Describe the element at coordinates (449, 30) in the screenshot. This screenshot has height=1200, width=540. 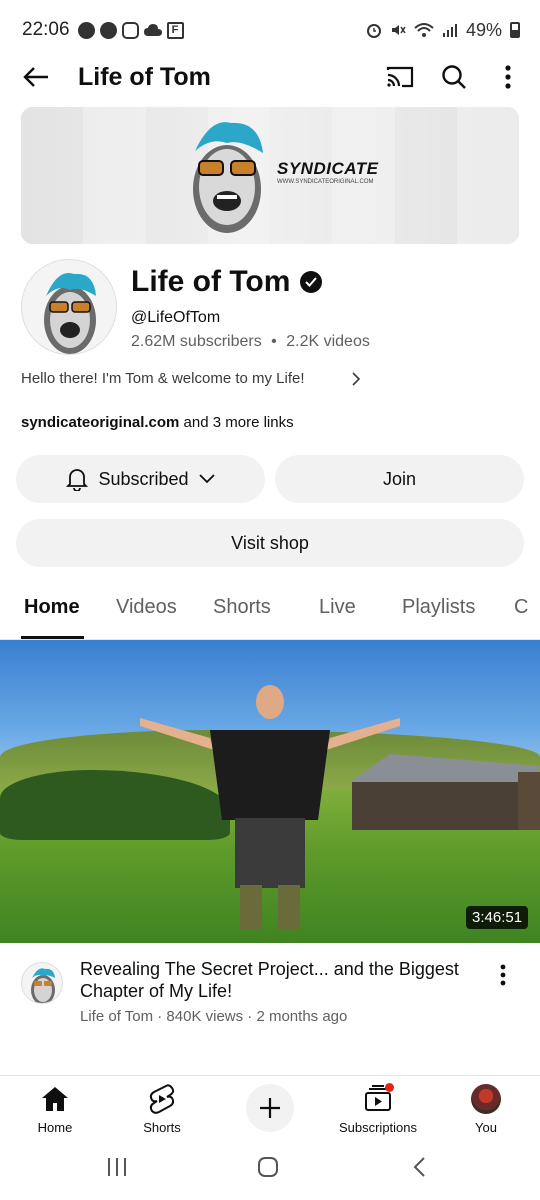
I see `signal-icon` at that location.